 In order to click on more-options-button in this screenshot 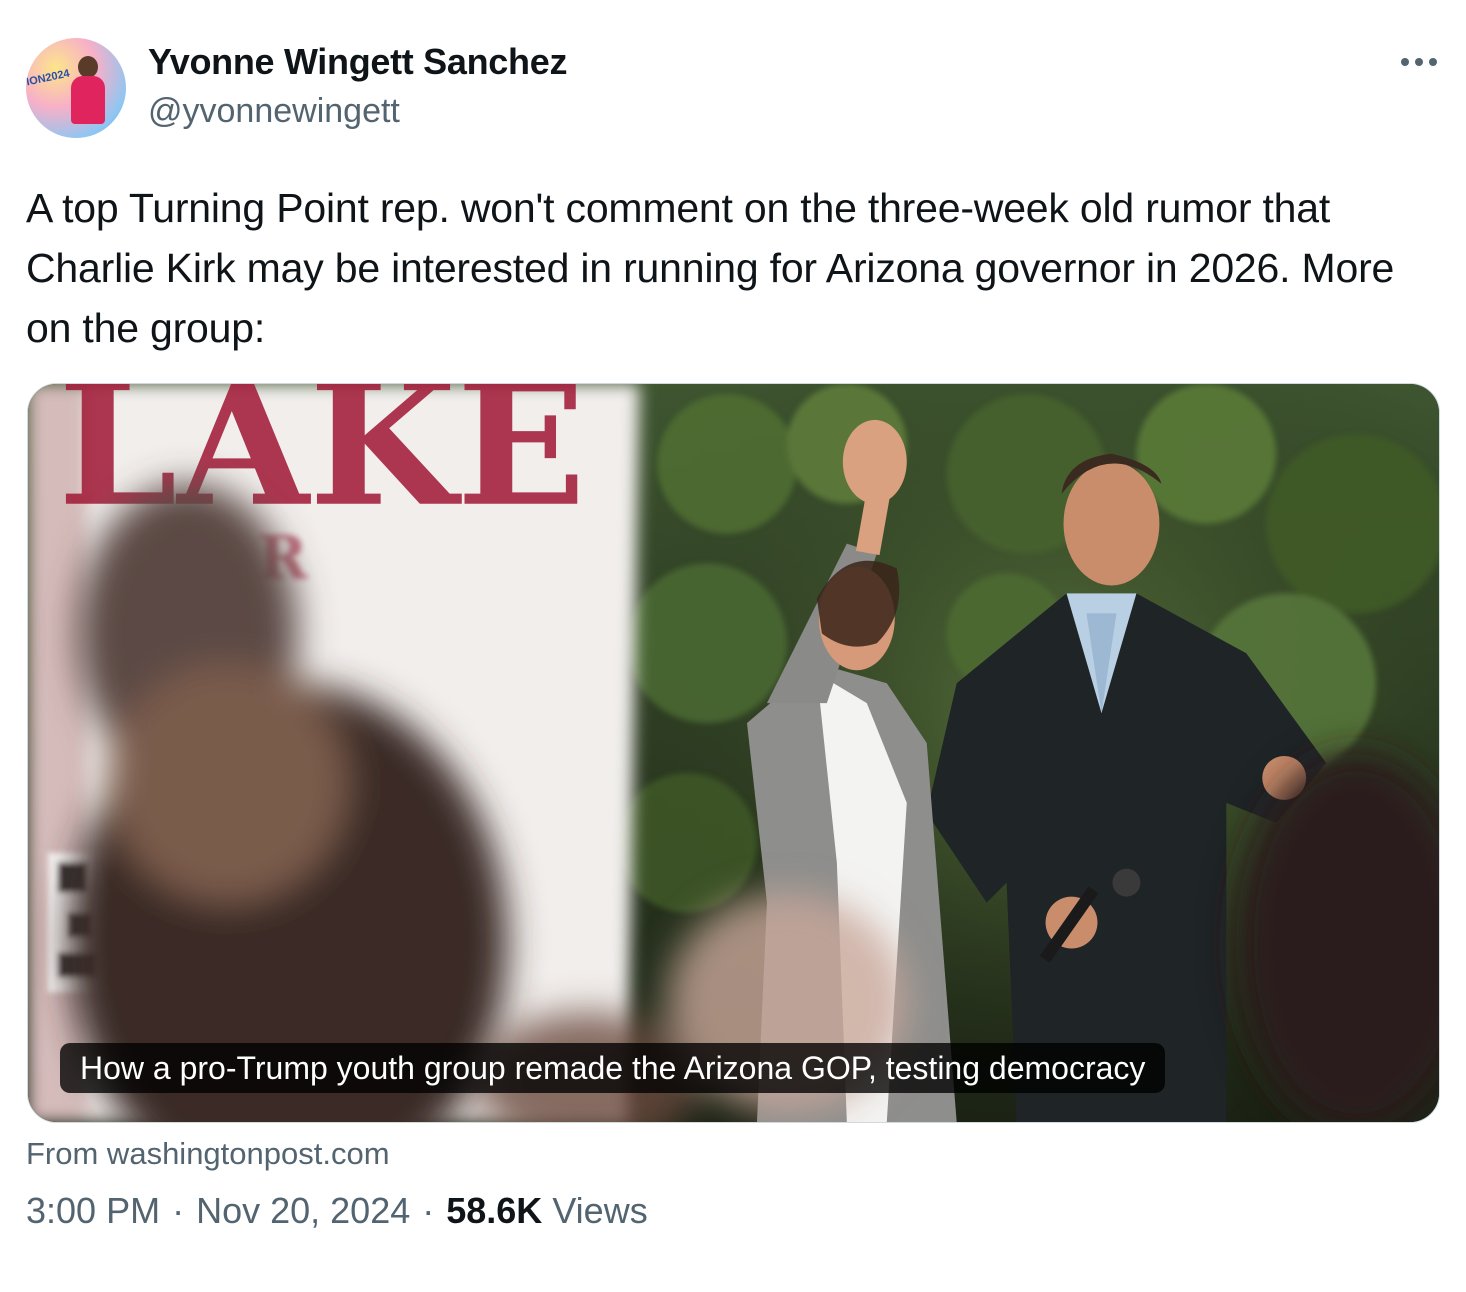, I will do `click(1419, 62)`.